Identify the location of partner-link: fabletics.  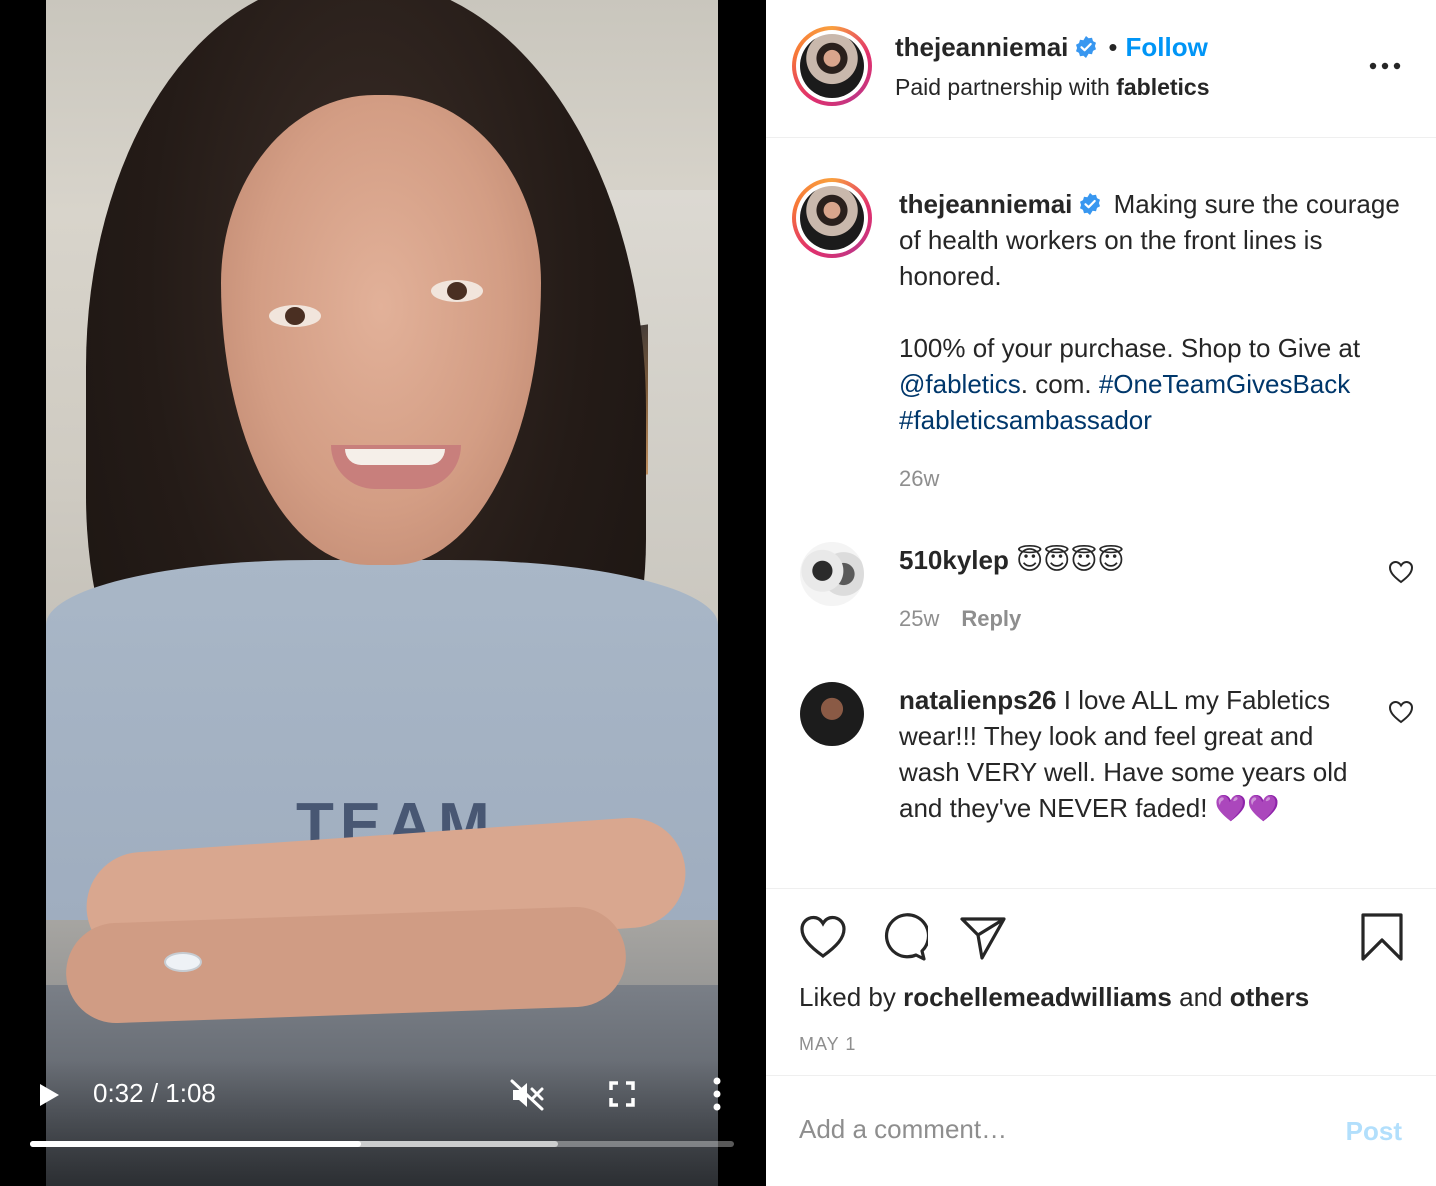
(1162, 87).